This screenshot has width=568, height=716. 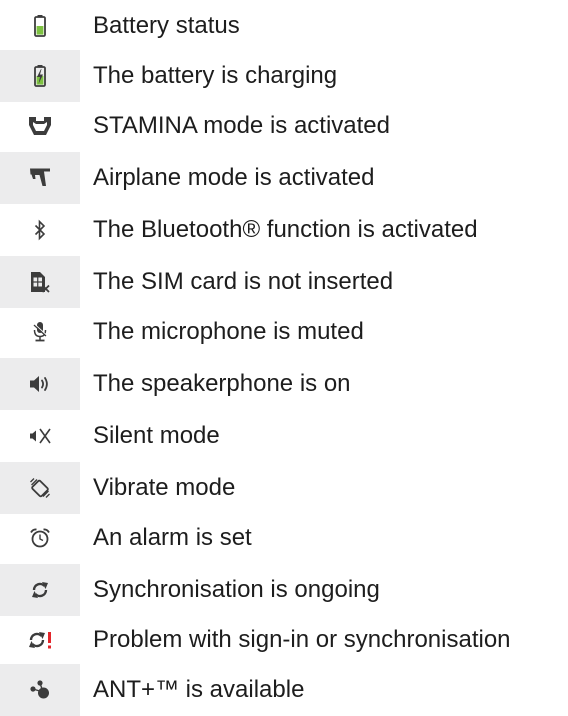 I want to click on airplane-mode-icon, so click(x=40, y=178).